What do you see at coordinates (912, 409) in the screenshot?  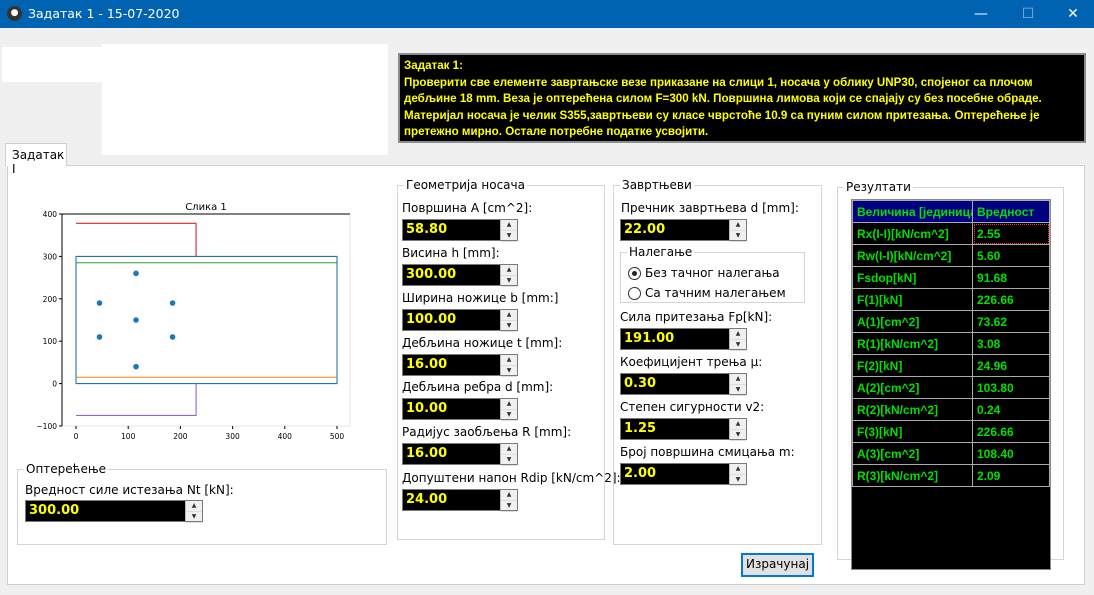 I see `result-quantity: R(2)[kN/cm^2]` at bounding box center [912, 409].